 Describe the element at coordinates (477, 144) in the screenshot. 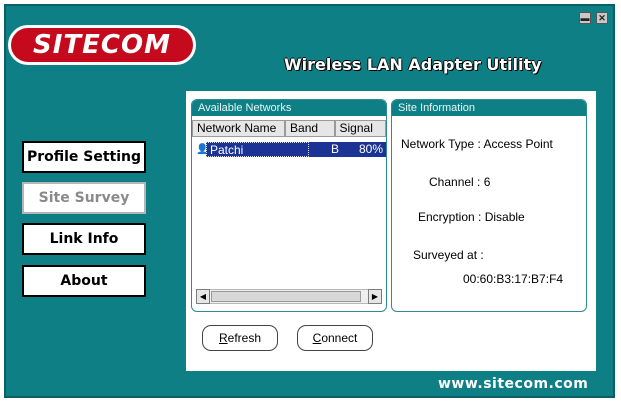

I see `network-type-text: Network Type : Access Point` at that location.